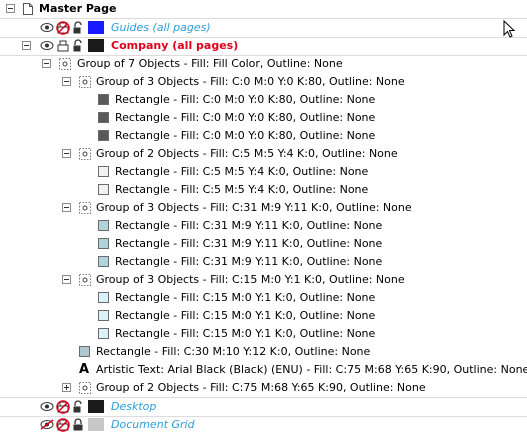 This screenshot has height=439, width=527. What do you see at coordinates (28, 9) in the screenshot?
I see `page-icon` at bounding box center [28, 9].